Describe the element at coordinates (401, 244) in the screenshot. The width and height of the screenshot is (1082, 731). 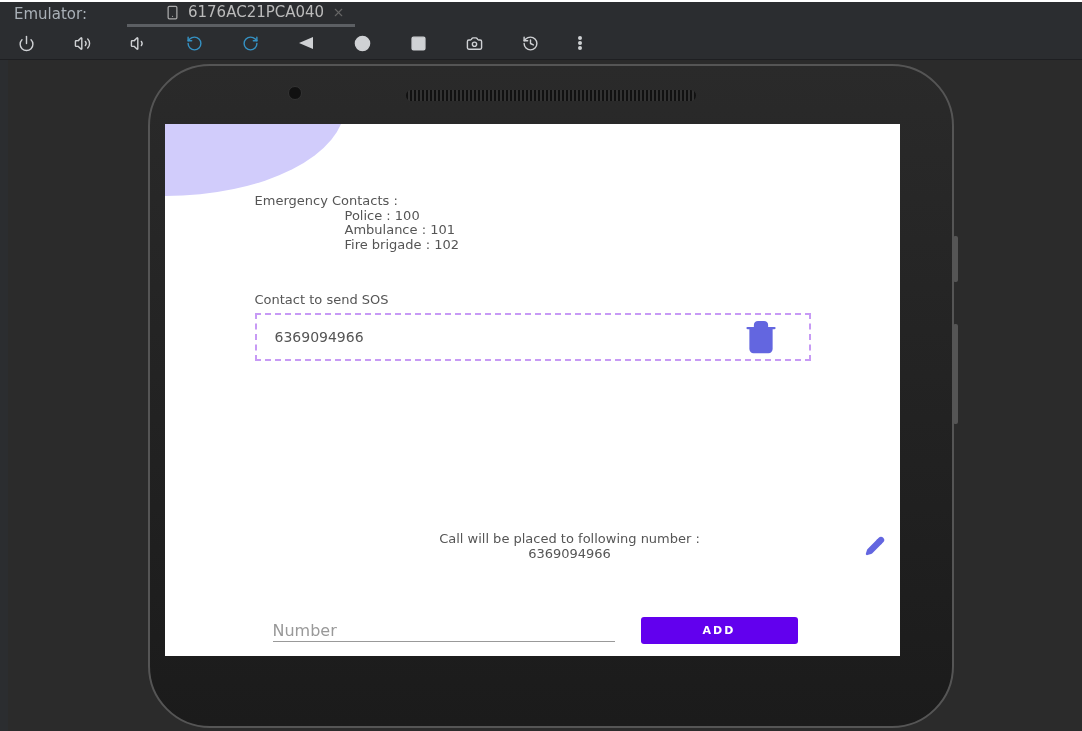
I see `emergency-contact: Fire brigade : 102` at that location.